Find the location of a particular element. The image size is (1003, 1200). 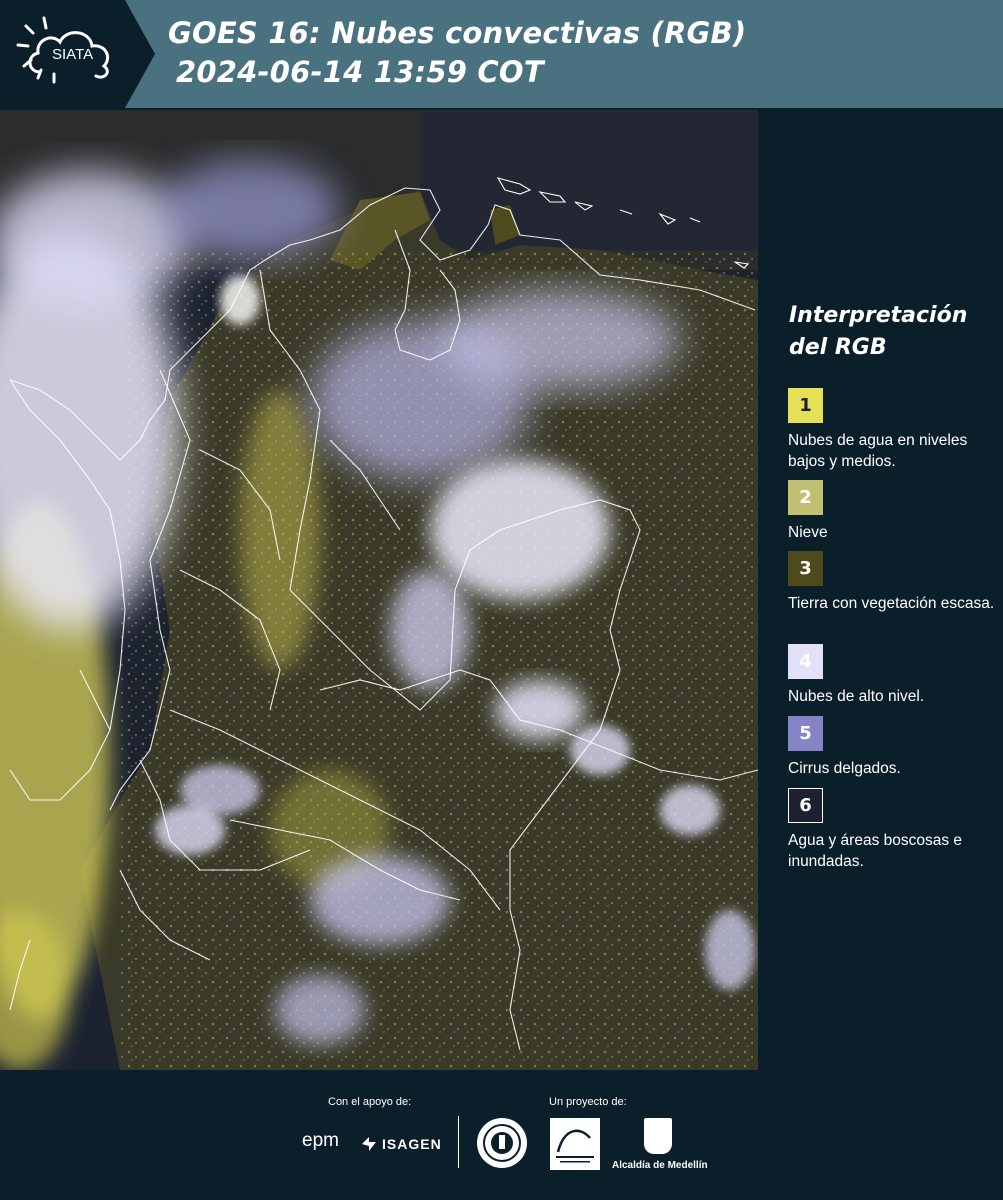

metropolitan-seal-icon is located at coordinates (502, 1143).